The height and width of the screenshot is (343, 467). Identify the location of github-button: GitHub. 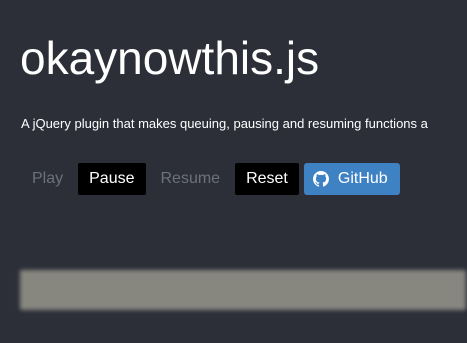
(351, 179).